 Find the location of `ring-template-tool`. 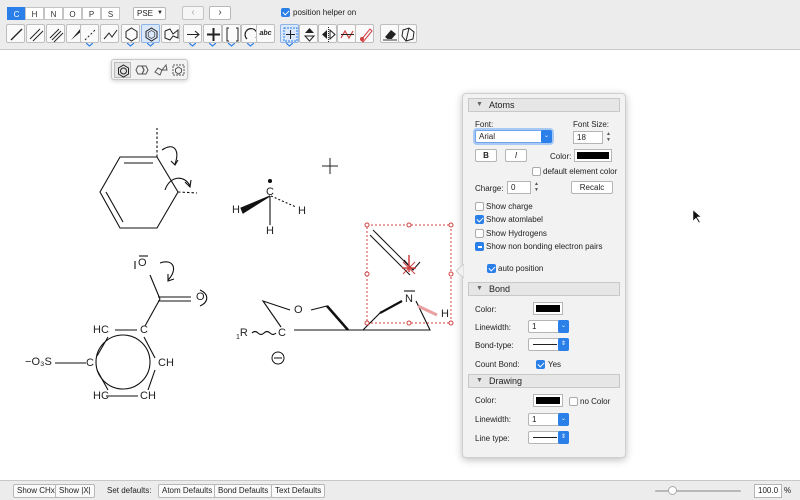

ring-template-tool is located at coordinates (170, 33).